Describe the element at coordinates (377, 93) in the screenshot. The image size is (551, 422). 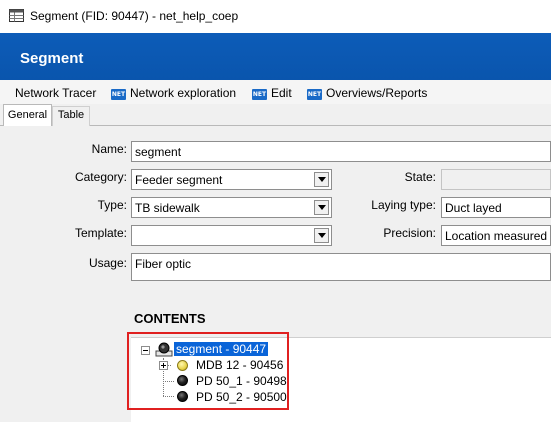
I see `menu-label: Overviews/Reports` at that location.